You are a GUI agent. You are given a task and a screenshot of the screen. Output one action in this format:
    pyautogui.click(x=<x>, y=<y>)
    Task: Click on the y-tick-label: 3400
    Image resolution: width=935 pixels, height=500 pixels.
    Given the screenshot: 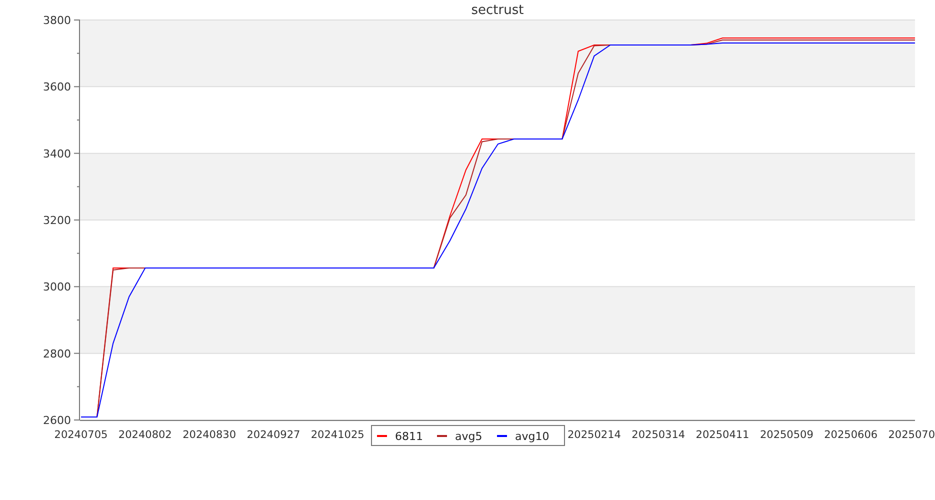 What is the action you would take?
    pyautogui.click(x=57, y=153)
    